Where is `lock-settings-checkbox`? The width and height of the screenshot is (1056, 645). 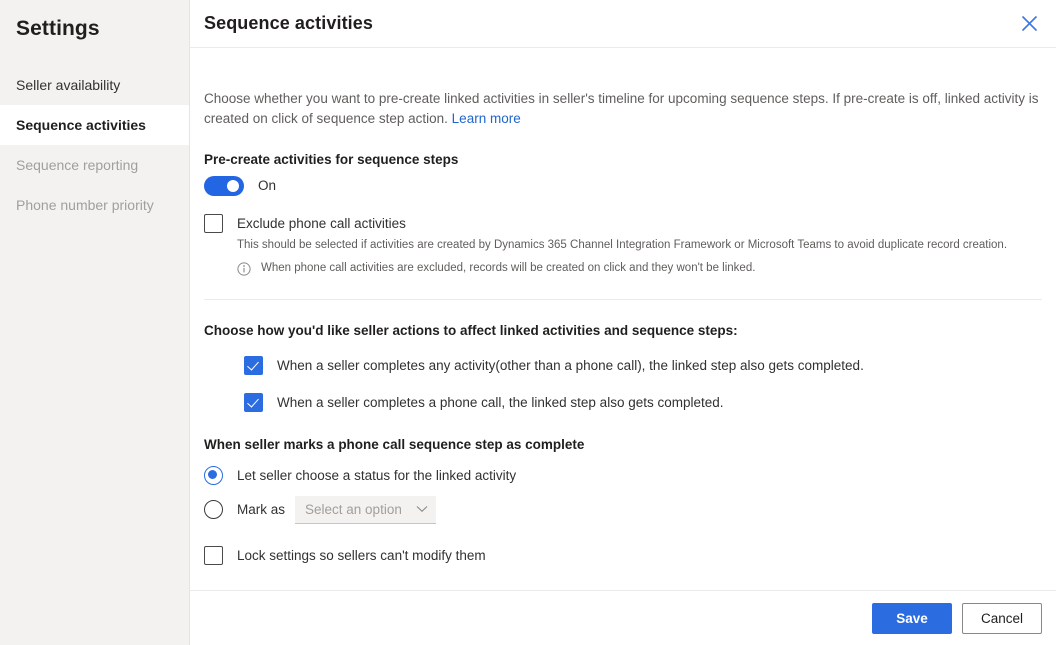
lock-settings-checkbox is located at coordinates (213, 555).